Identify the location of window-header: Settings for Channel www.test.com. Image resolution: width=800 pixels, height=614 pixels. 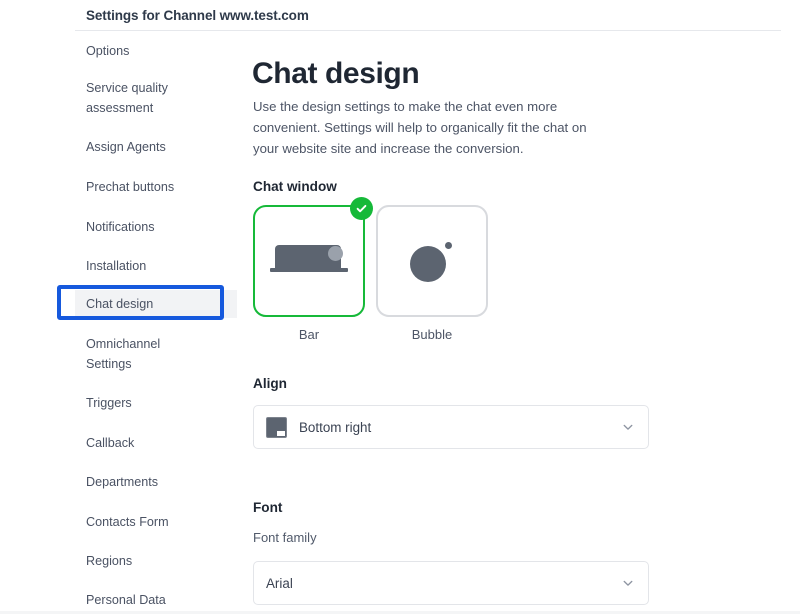
(428, 16).